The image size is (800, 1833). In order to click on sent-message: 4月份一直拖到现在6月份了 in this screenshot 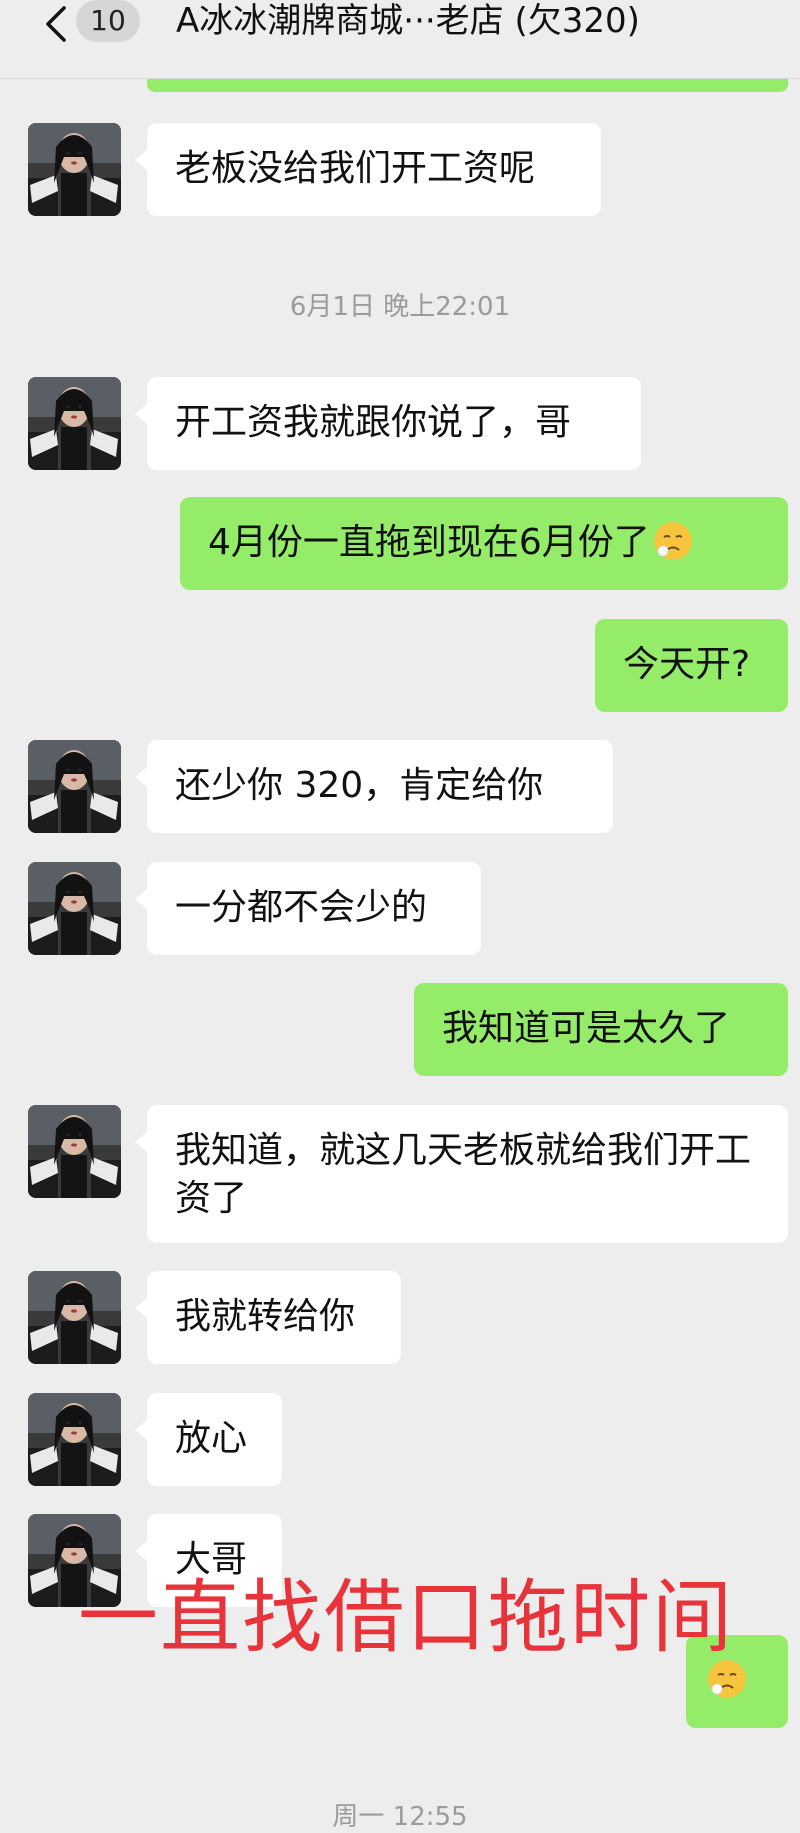, I will do `click(484, 543)`.